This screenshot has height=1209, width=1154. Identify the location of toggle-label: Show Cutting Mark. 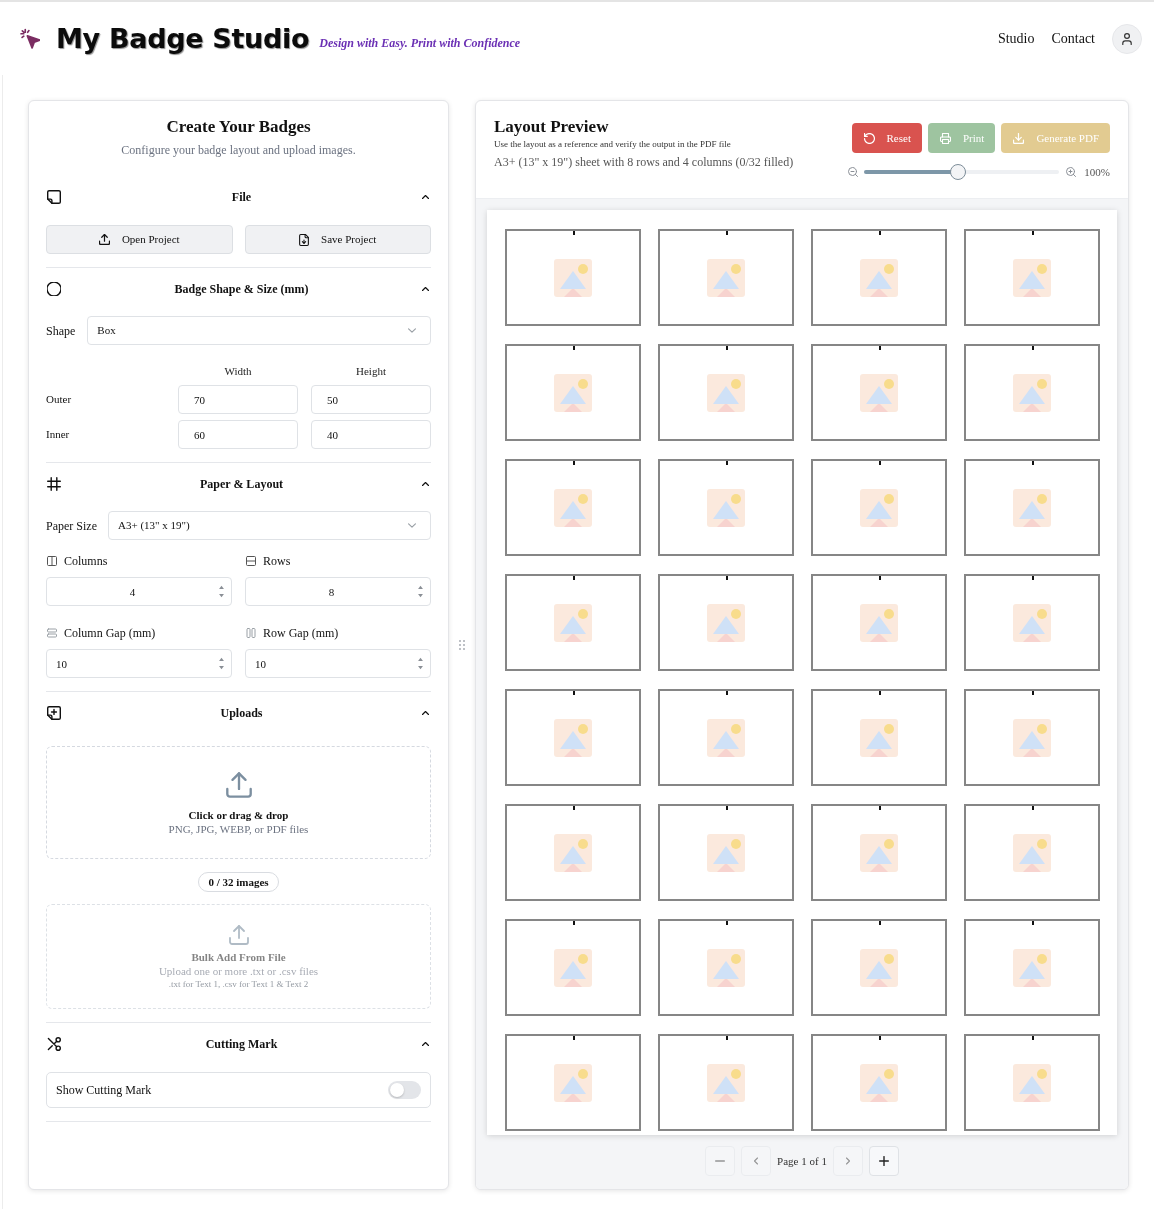
(104, 1090).